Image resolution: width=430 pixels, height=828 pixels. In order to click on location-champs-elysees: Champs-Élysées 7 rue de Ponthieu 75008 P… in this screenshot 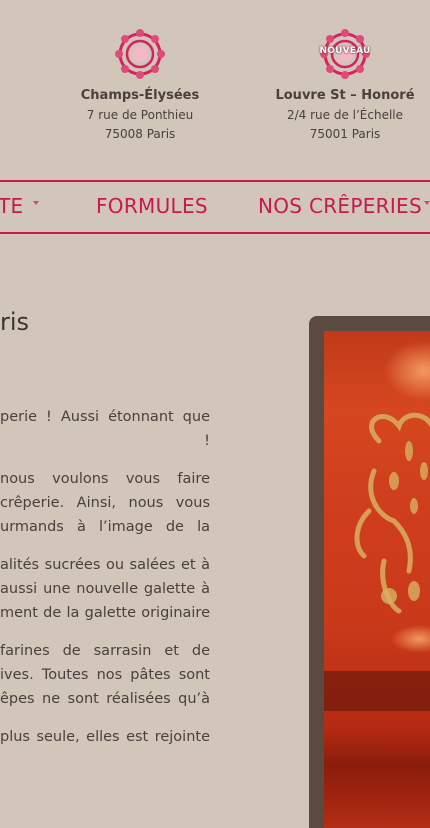, I will do `click(140, 84)`.